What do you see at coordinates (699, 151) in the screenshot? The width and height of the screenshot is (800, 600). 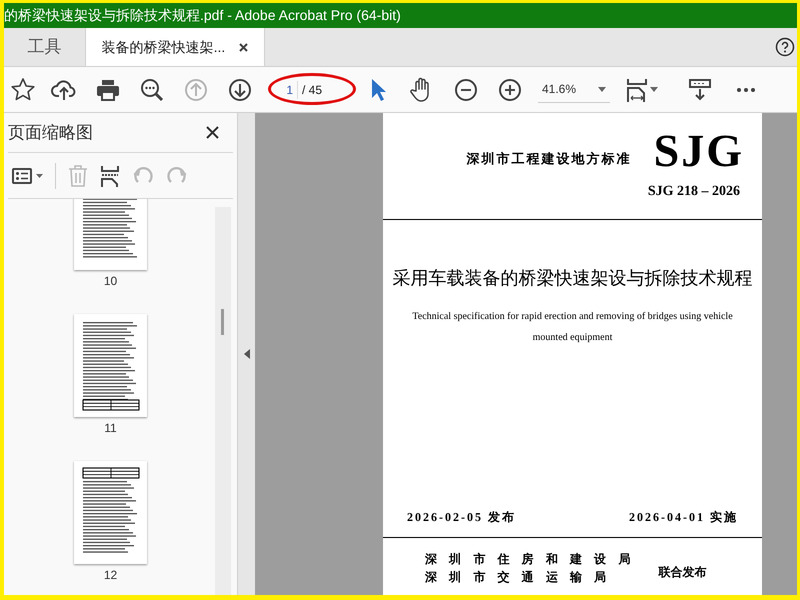 I see `standard-logo: SJG` at bounding box center [699, 151].